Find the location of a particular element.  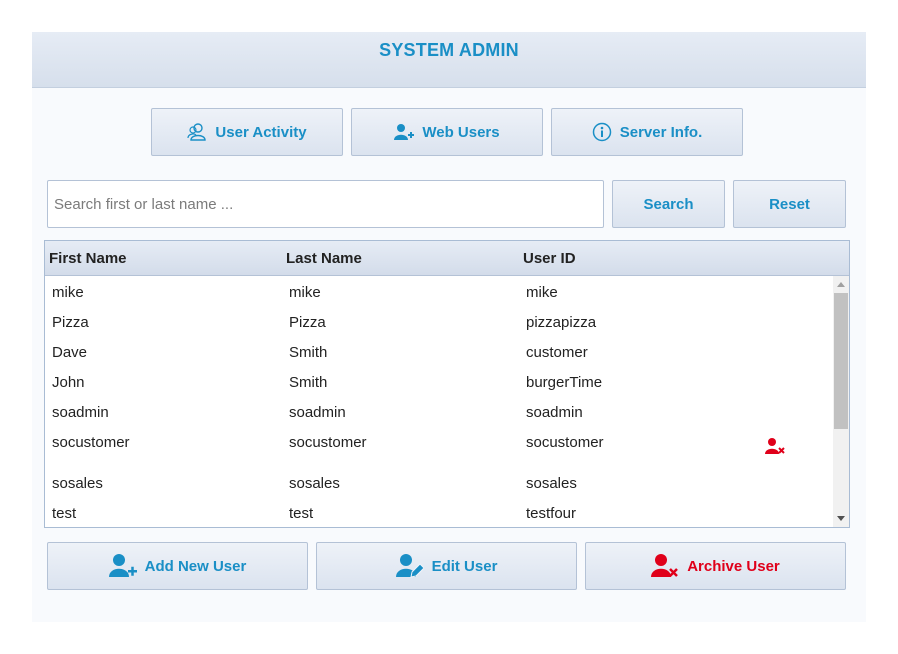

web-users-button: Web Users is located at coordinates (447, 132).